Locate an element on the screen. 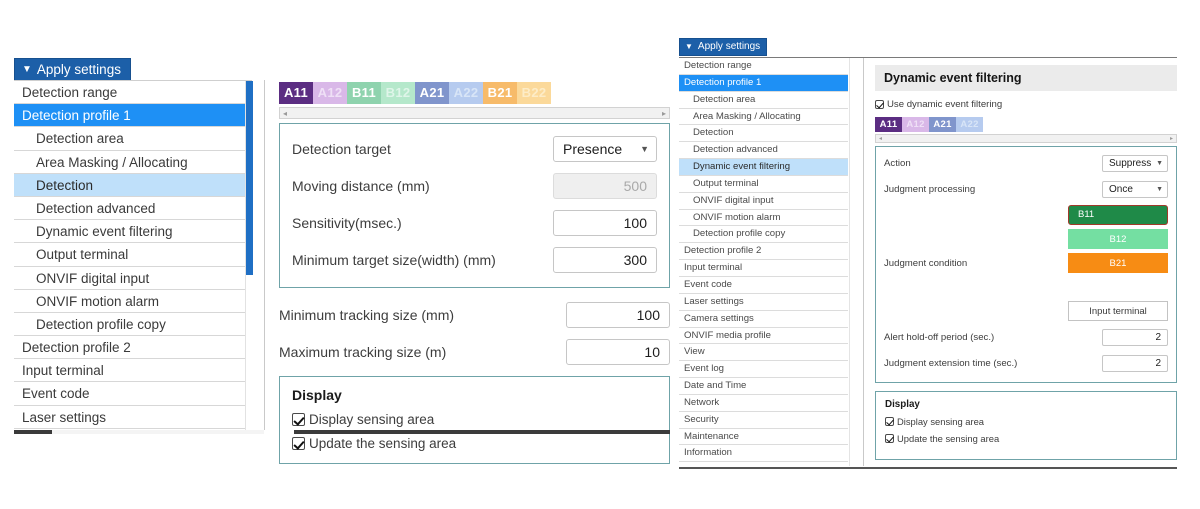  judgment-processing-select: Once ▼ is located at coordinates (1135, 189).